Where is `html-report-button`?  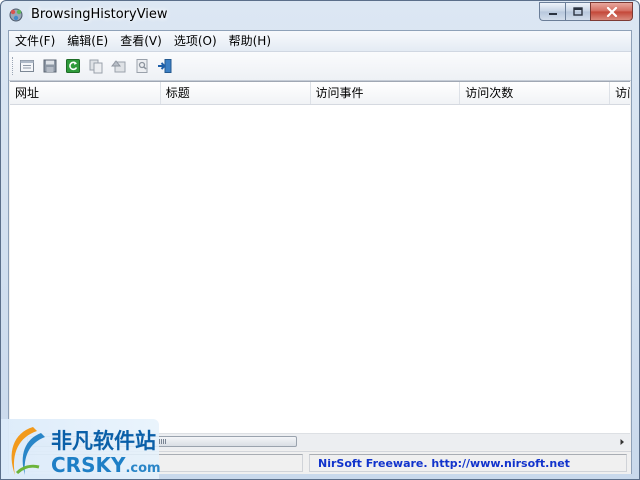 html-report-button is located at coordinates (119, 66).